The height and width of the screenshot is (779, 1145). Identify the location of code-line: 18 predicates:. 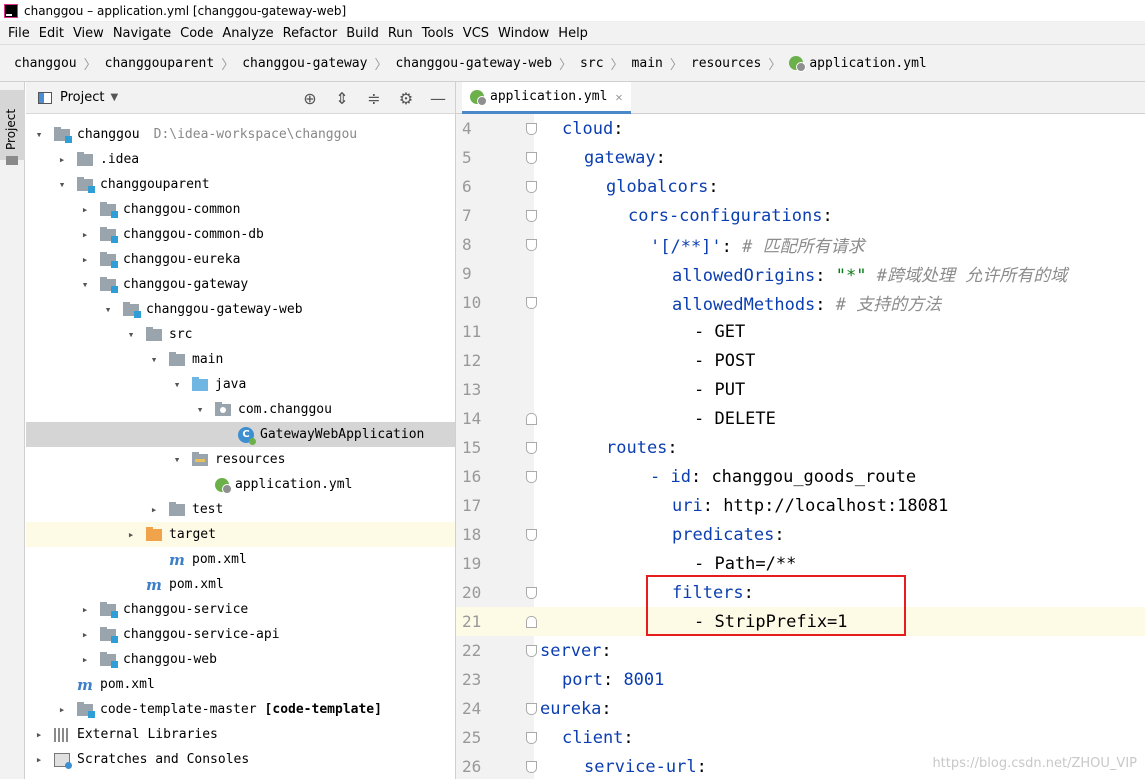
(800, 534).